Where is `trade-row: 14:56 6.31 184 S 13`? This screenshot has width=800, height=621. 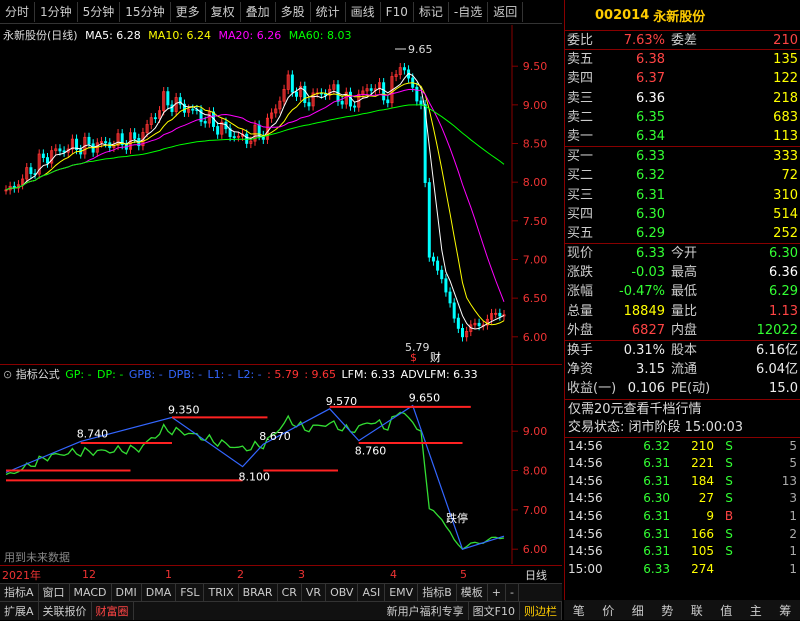
trade-row: 14:56 6.31 184 S 13 is located at coordinates (682, 482).